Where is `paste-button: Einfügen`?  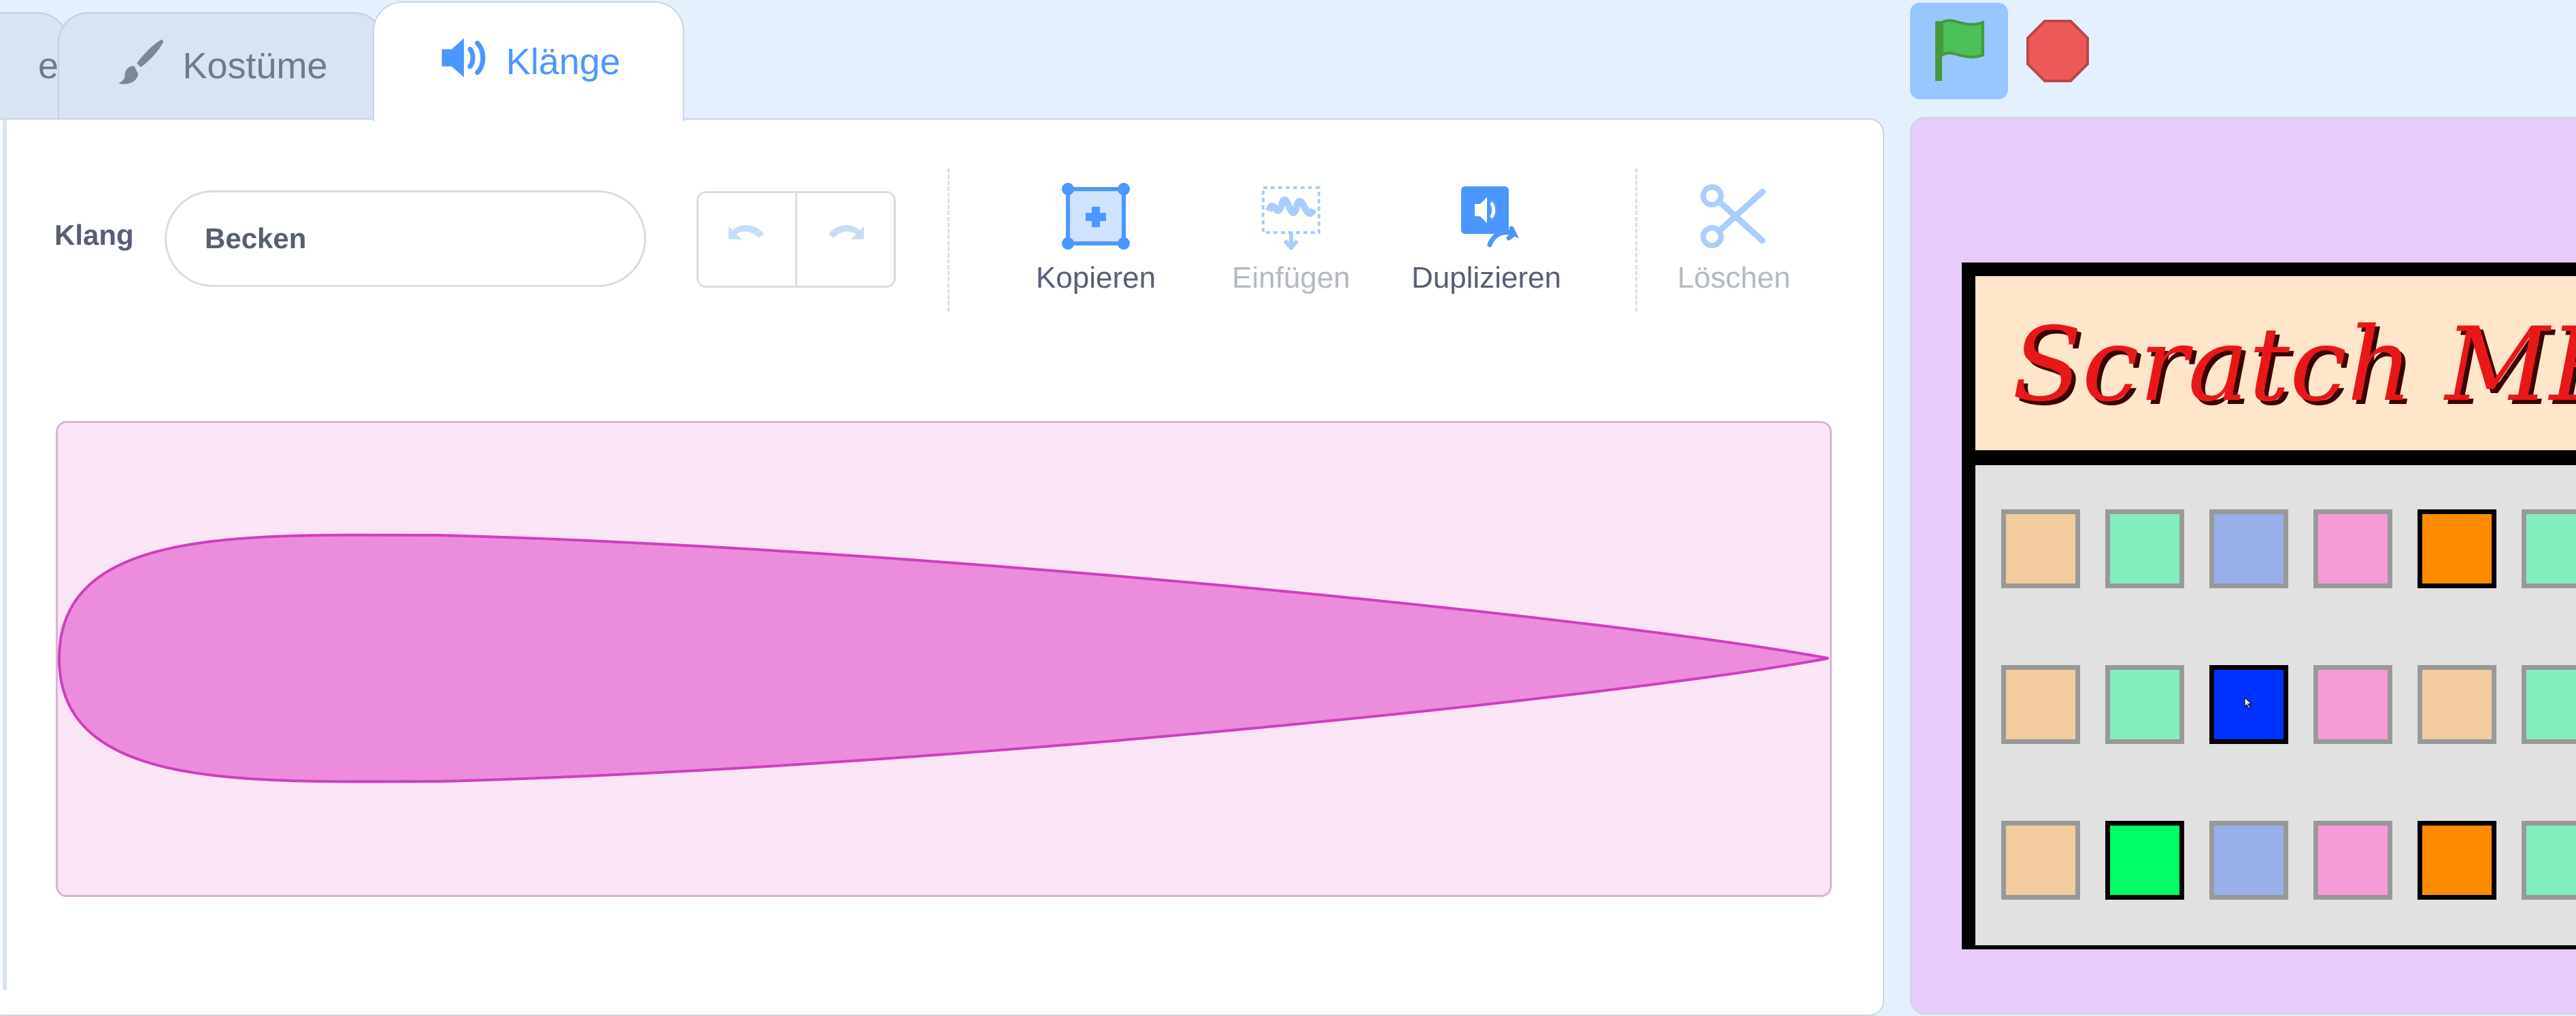 paste-button: Einfügen is located at coordinates (1291, 239).